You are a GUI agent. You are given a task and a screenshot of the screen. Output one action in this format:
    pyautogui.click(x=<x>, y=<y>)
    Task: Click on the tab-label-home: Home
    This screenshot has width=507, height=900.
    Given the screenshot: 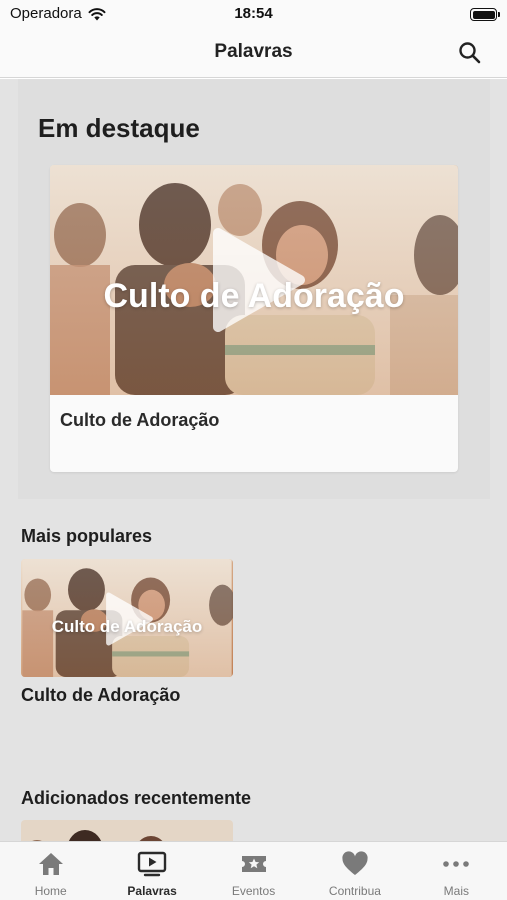 What is the action you would take?
    pyautogui.click(x=50, y=891)
    